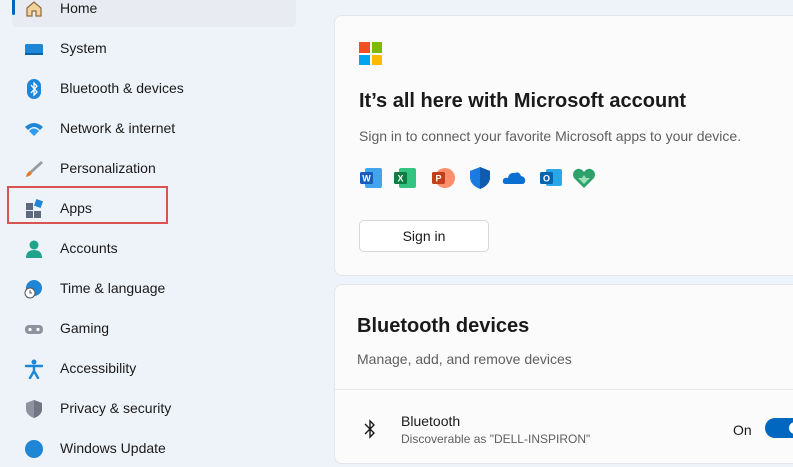  Describe the element at coordinates (742, 430) in the screenshot. I see `bluetooth-state-label: On` at that location.